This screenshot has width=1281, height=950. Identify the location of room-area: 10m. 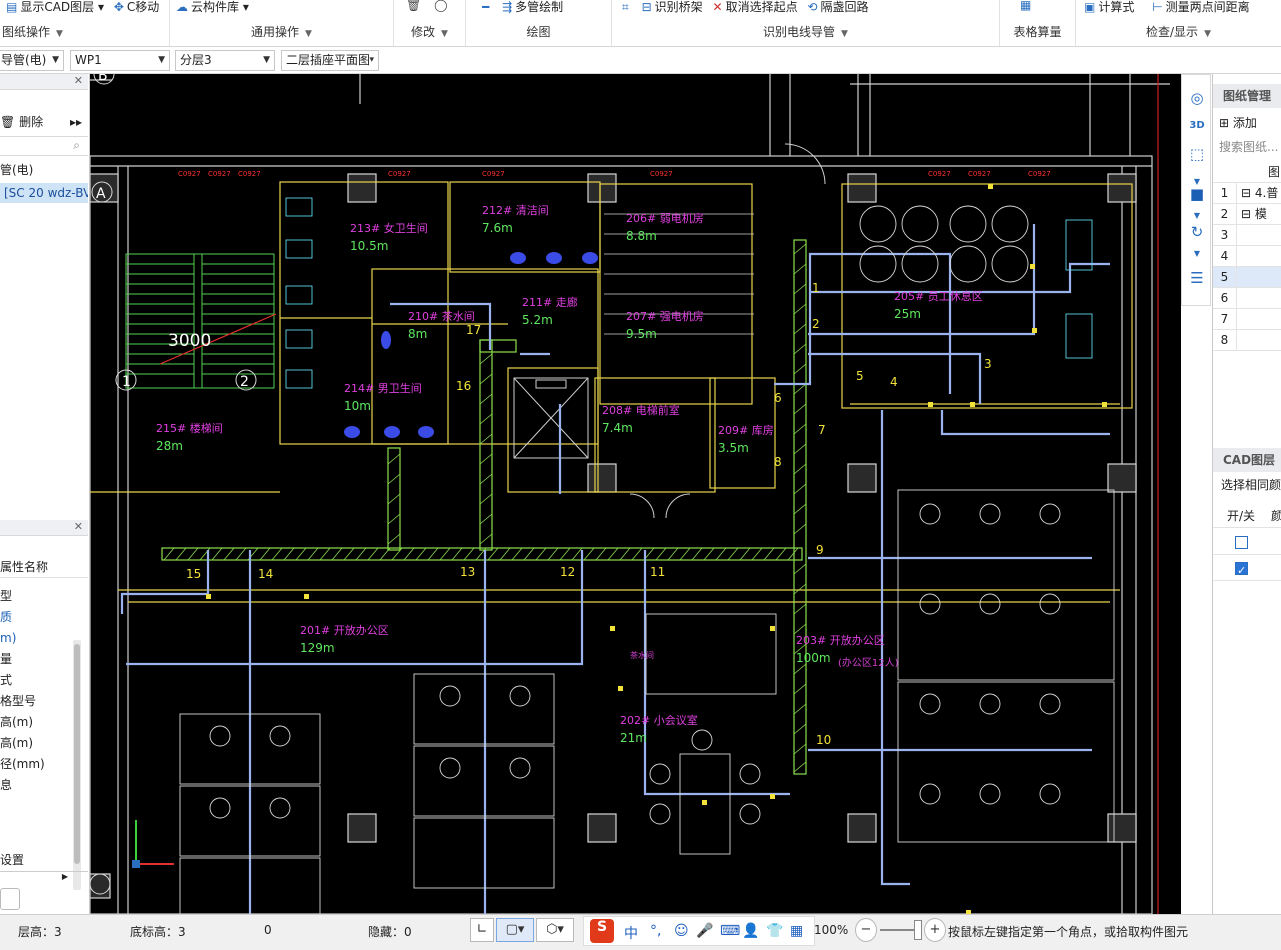
(357, 406).